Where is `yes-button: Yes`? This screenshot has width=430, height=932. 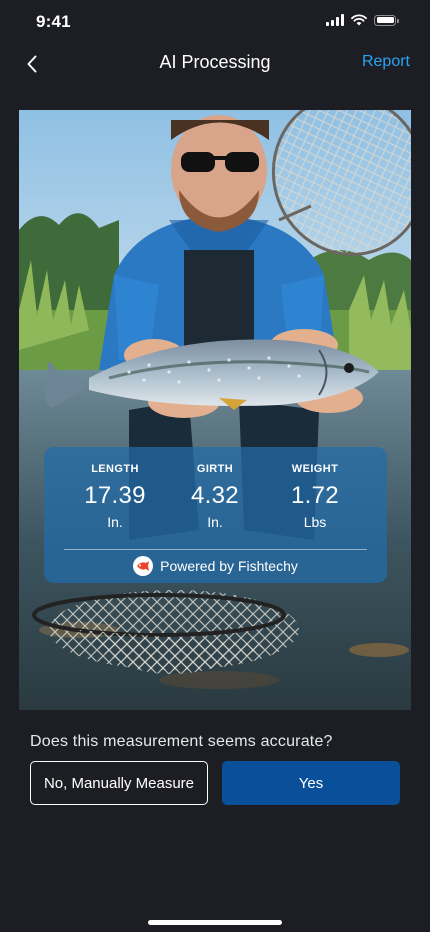
yes-button: Yes is located at coordinates (311, 783).